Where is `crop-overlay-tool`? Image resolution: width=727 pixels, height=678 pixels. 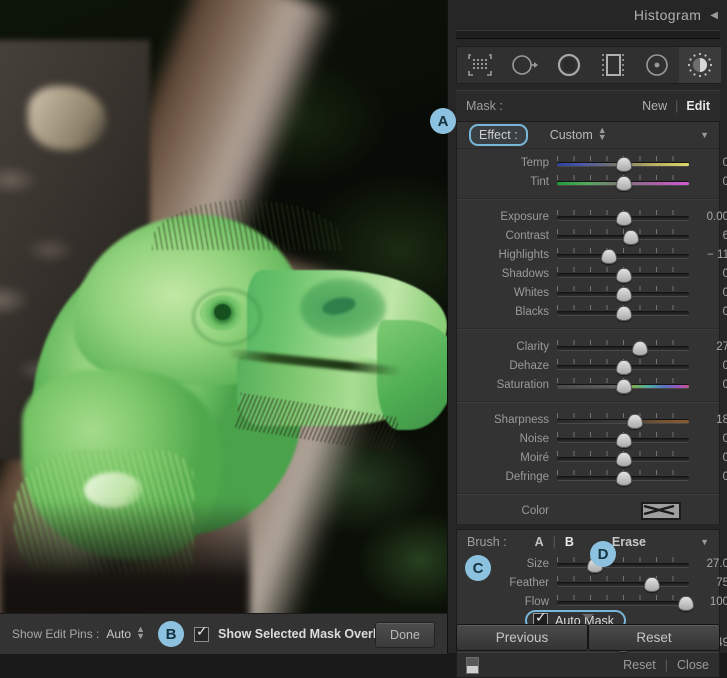
crop-overlay-tool is located at coordinates (480, 65).